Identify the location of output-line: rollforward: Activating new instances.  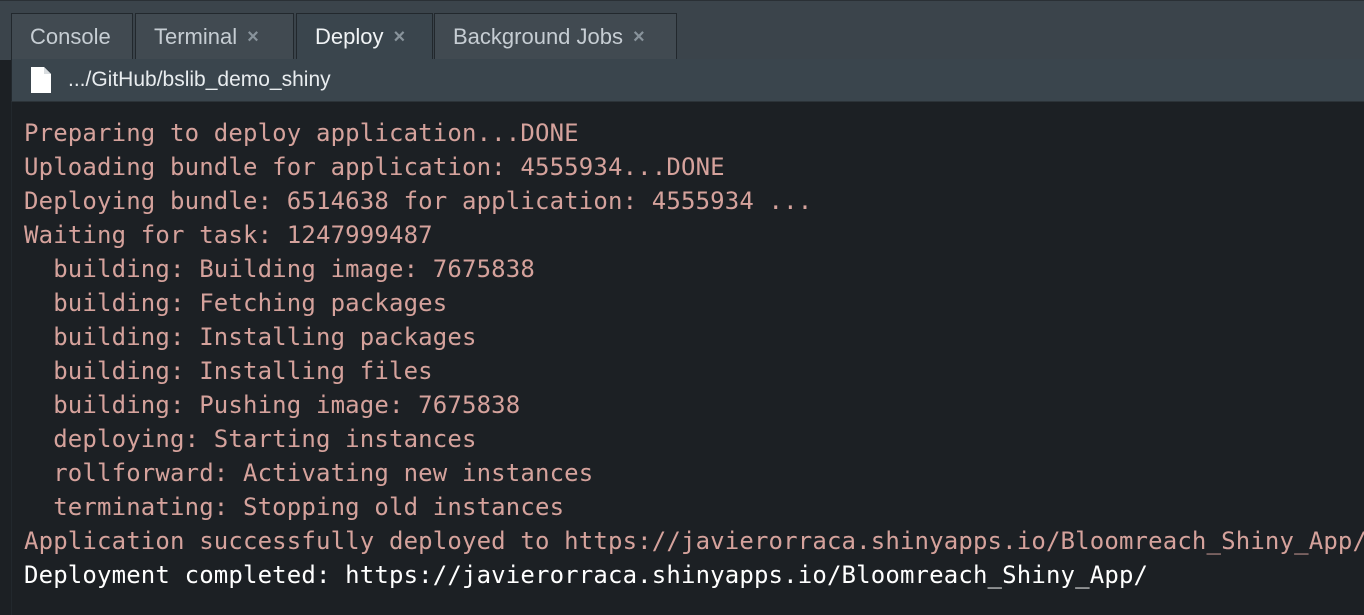
(309, 473).